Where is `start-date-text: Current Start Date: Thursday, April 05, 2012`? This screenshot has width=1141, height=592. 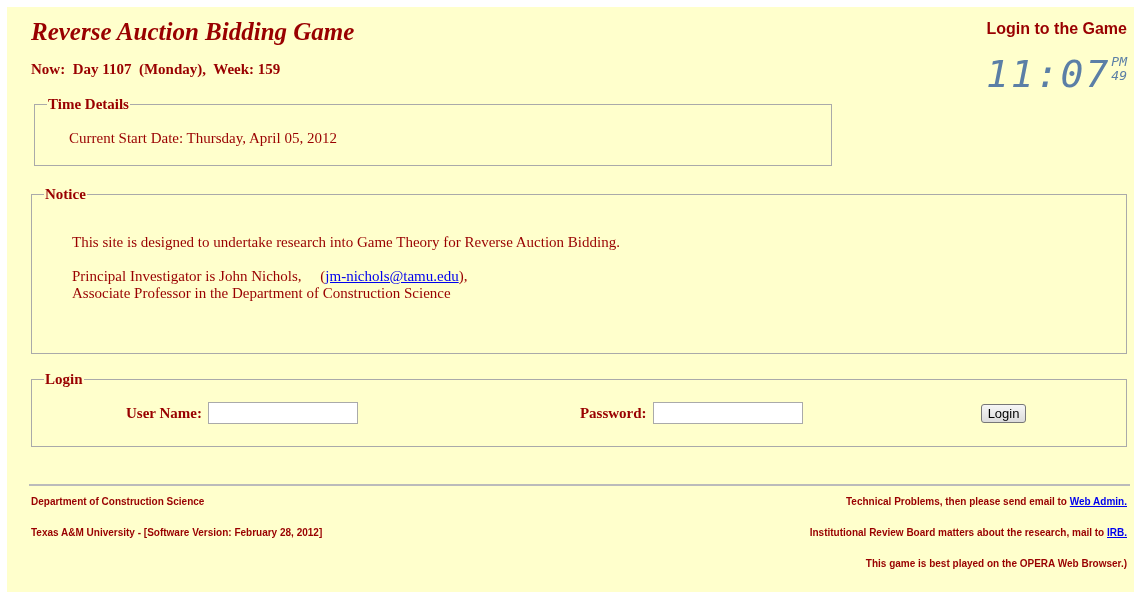
start-date-text: Current Start Date: Thursday, April 05, 2012 is located at coordinates (203, 138).